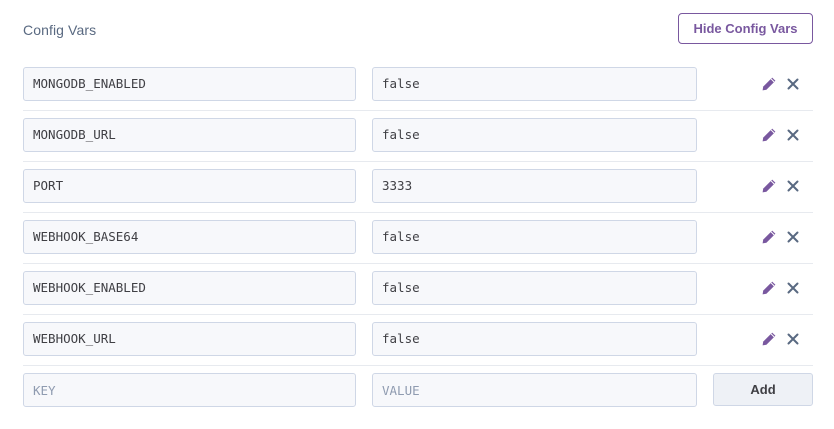 The width and height of the screenshot is (834, 429). I want to click on new-config-var-row: Add, so click(418, 391).